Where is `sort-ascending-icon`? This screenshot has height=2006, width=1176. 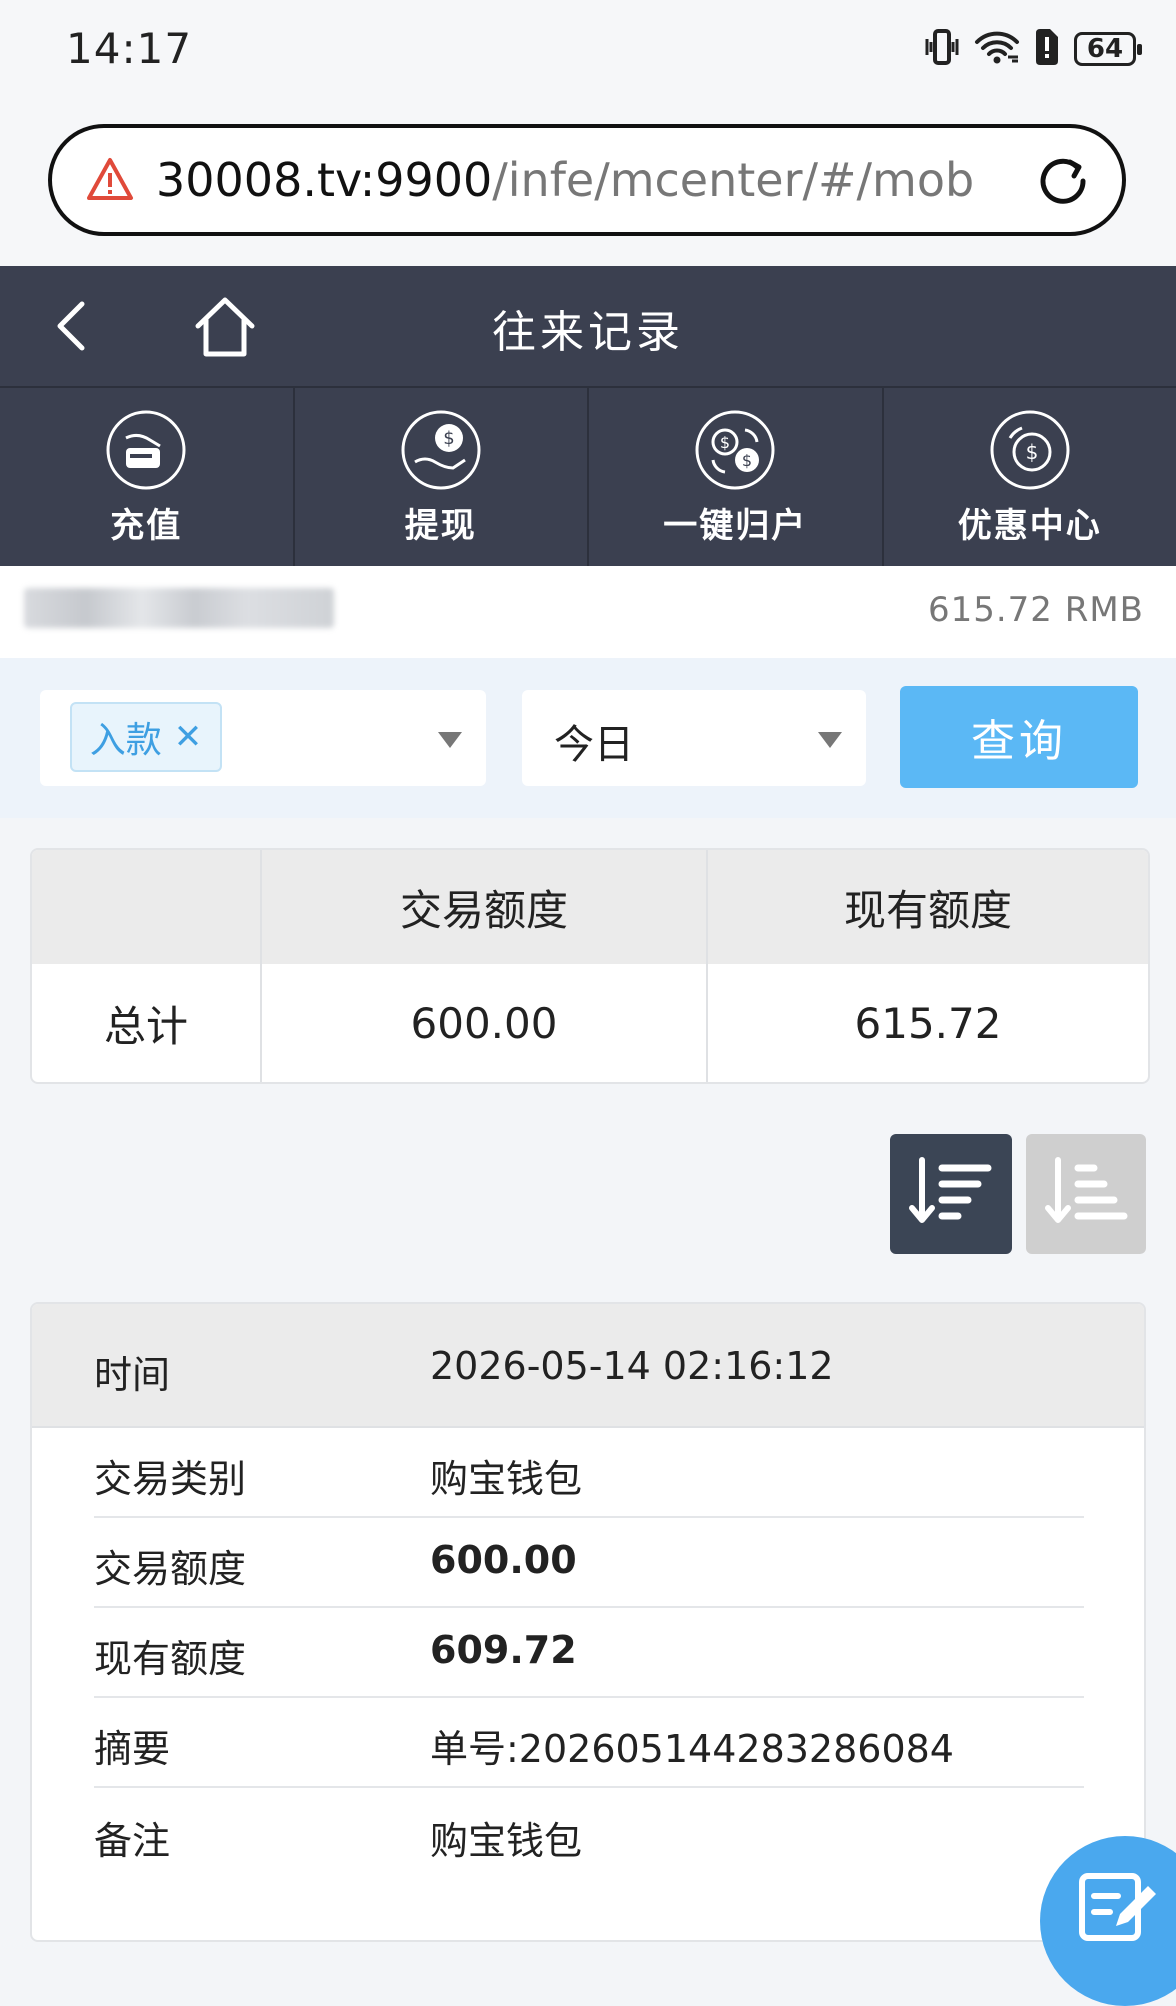
sort-ascending-icon is located at coordinates (1087, 1194).